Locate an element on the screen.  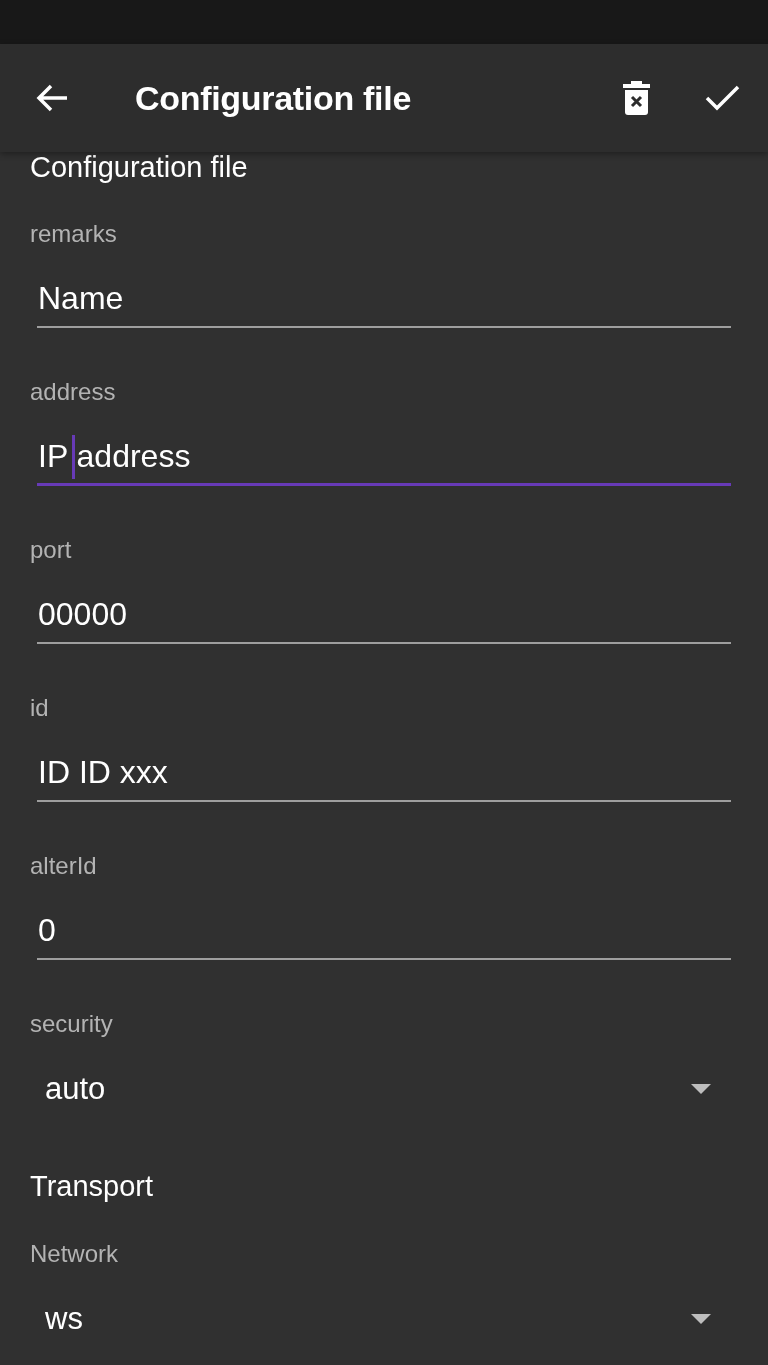
field-label: Network is located at coordinates (75, 1254).